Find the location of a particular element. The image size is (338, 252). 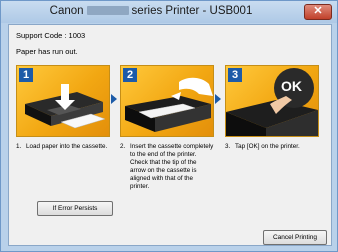

step-3-index: 3. is located at coordinates (228, 146).